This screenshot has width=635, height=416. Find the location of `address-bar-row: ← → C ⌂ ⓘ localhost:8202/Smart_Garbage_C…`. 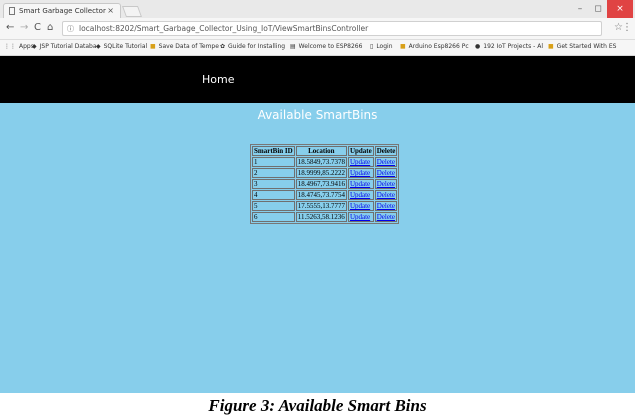

address-bar-row: ← → C ⌂ ⓘ localhost:8202/Smart_Garbage_C… is located at coordinates (317, 29).